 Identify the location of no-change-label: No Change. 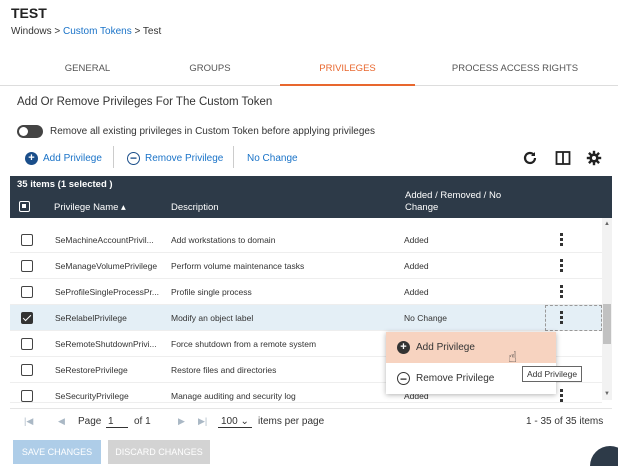
(272, 158).